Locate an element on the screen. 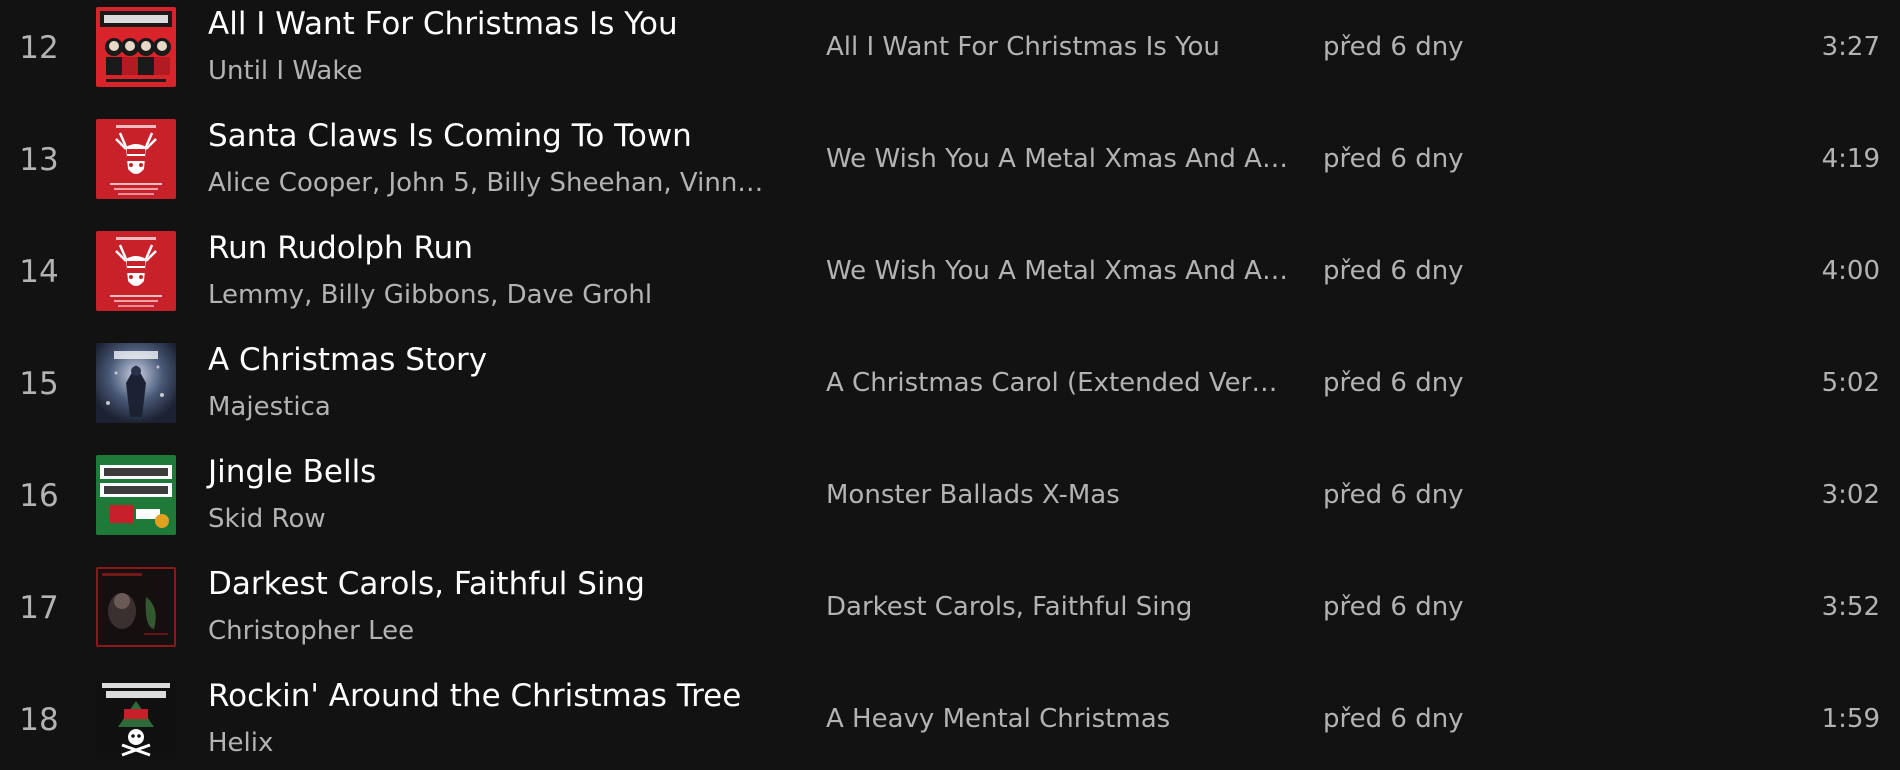 The image size is (1900, 770). track-artists: Skid Row is located at coordinates (493, 519).